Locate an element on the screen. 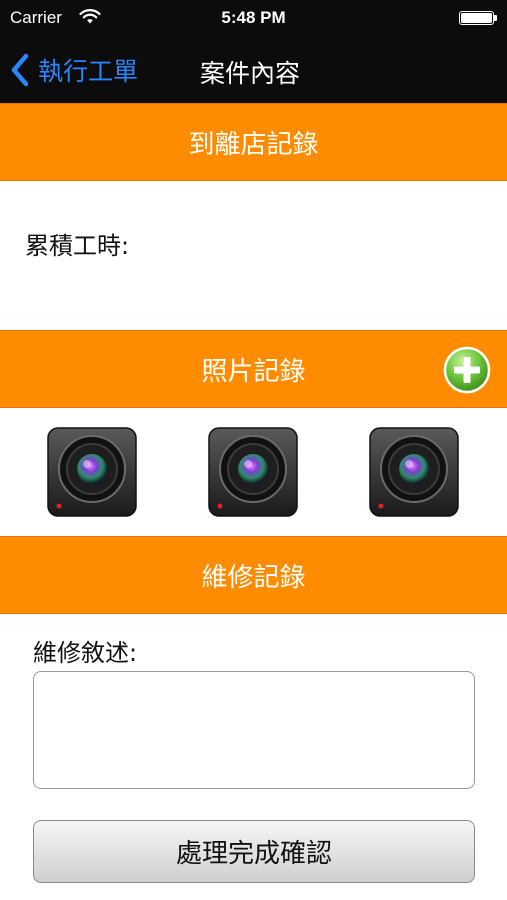 The width and height of the screenshot is (507, 900). back-button-label: 執行工單 is located at coordinates (88, 71).